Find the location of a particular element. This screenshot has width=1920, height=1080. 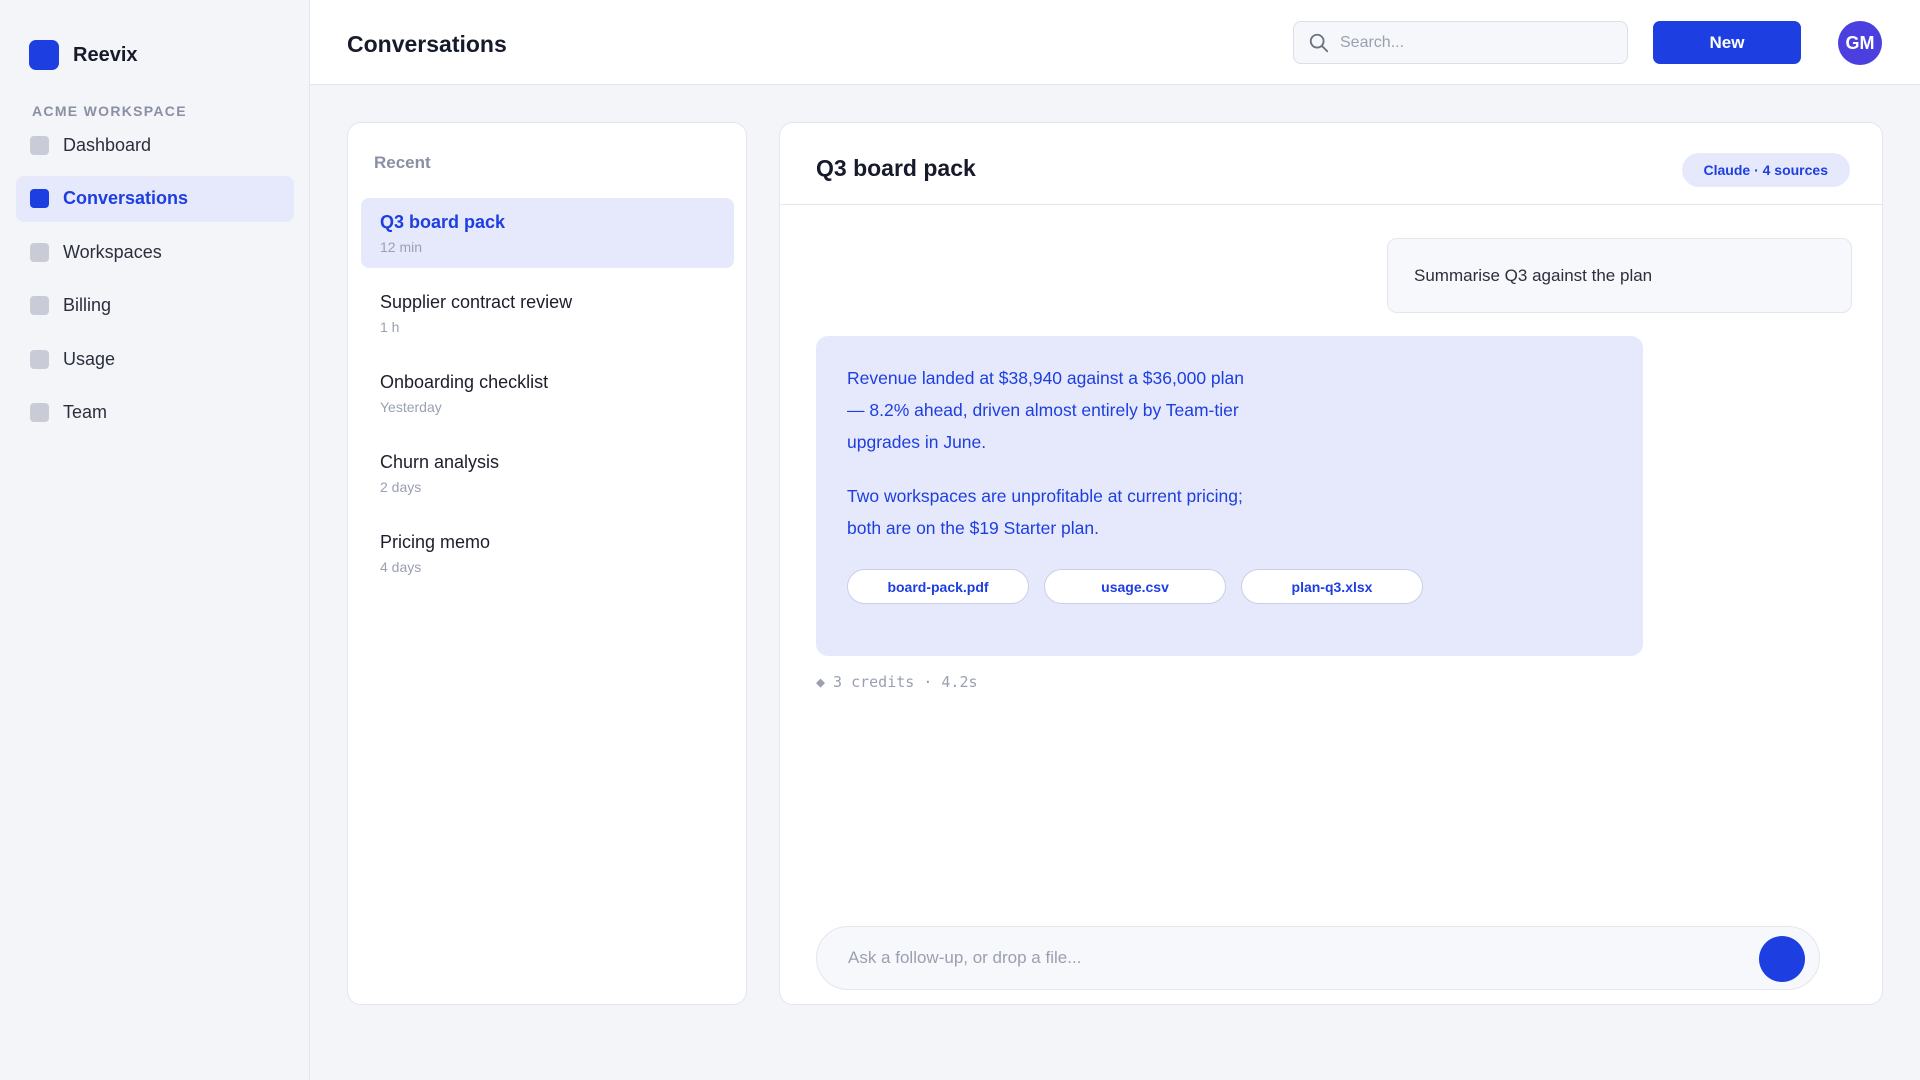

conversation-title: Onboarding checklist is located at coordinates (464, 382).